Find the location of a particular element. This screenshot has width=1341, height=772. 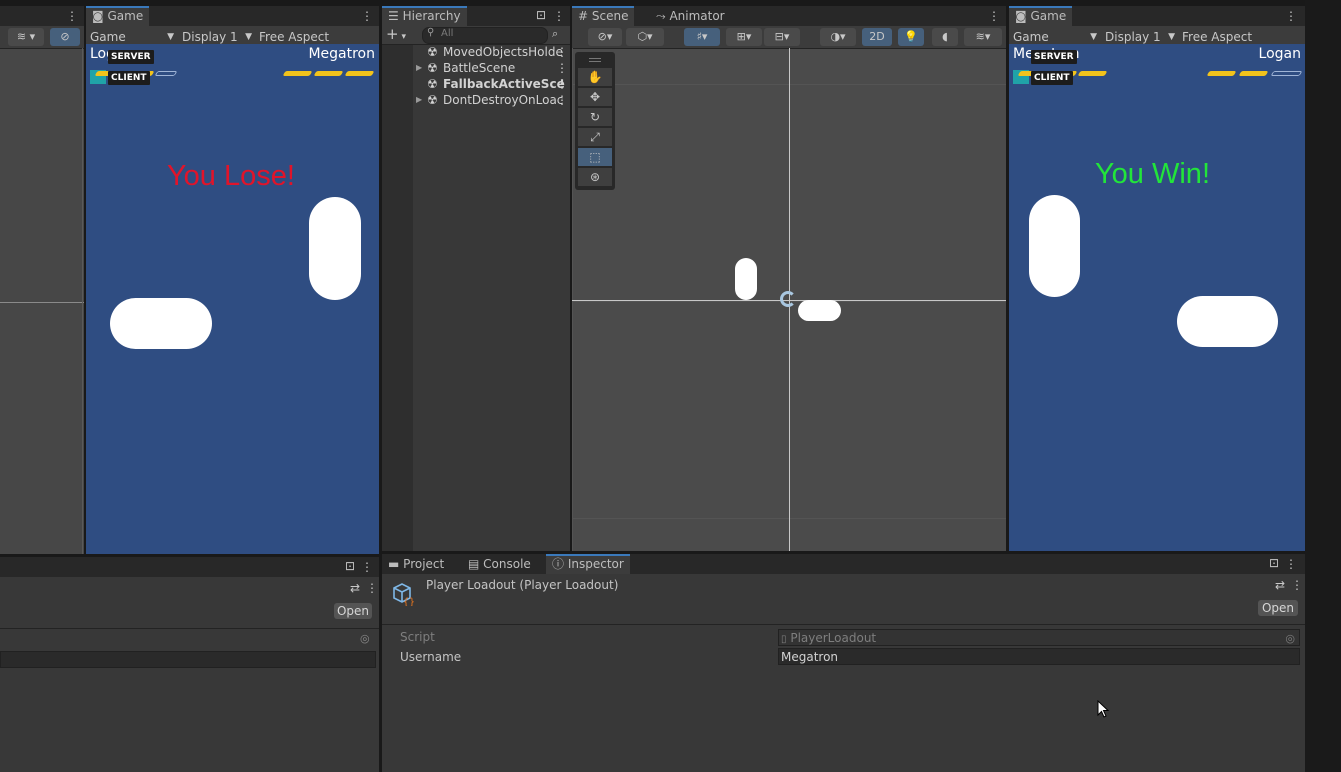

hierarchy-item: ▶ ☢ DontDestroyOnLoac ⋮ is located at coordinates (476, 100).